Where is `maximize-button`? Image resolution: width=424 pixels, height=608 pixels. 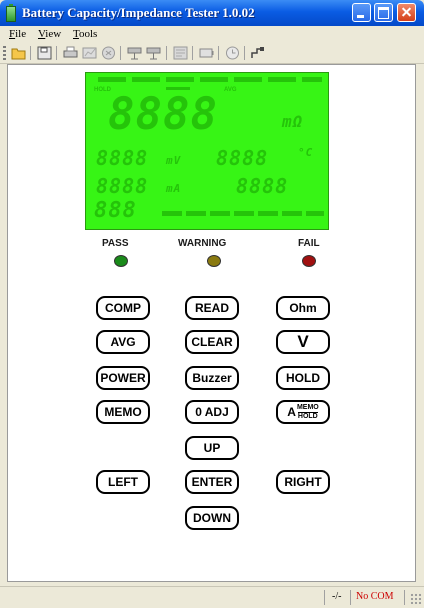
maximize-button is located at coordinates (383, 12).